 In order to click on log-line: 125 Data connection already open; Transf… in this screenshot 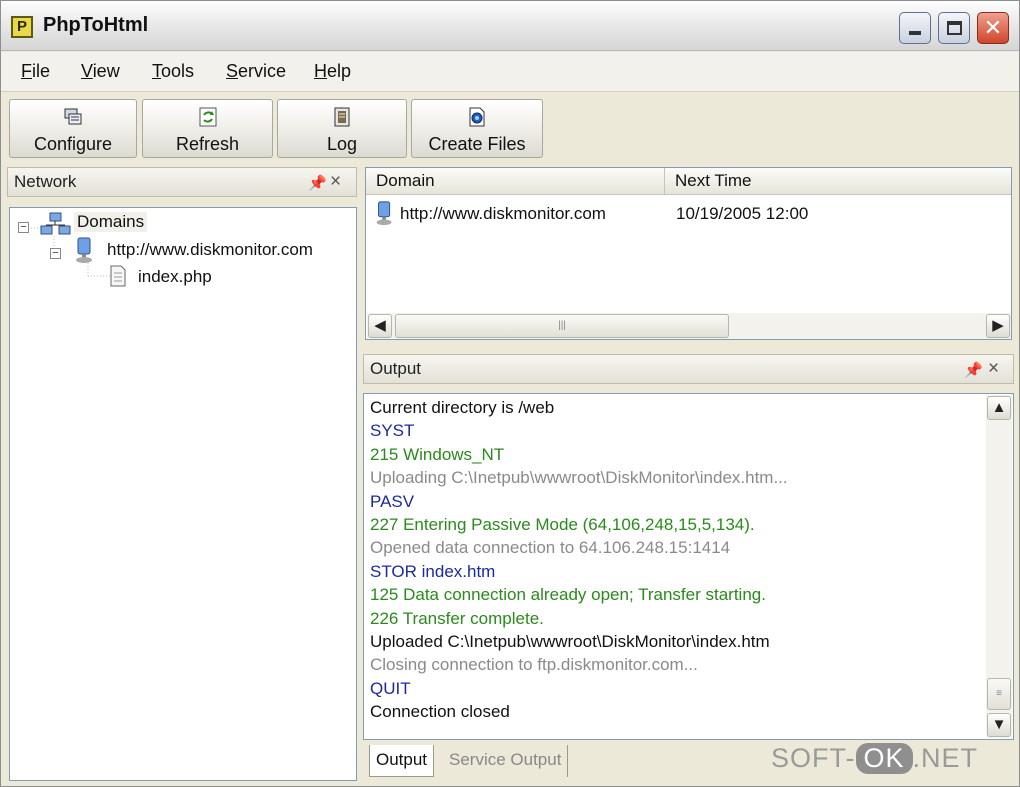, I will do `click(568, 595)`.